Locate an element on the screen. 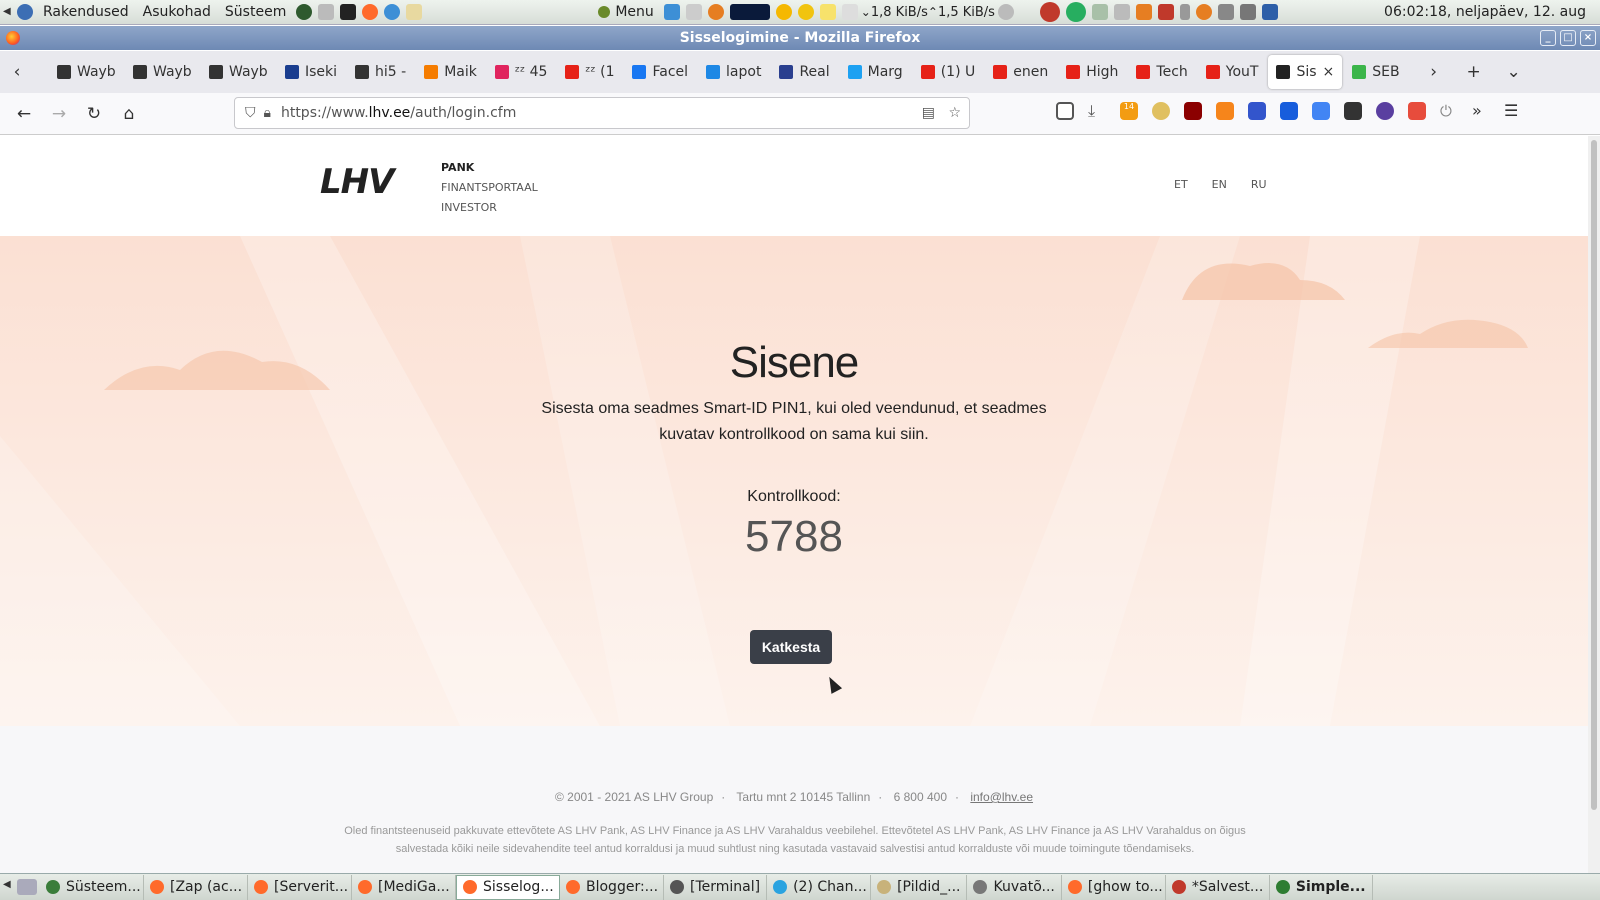 This screenshot has width=1600, height=900. network-icon is located at coordinates (1247, 12).